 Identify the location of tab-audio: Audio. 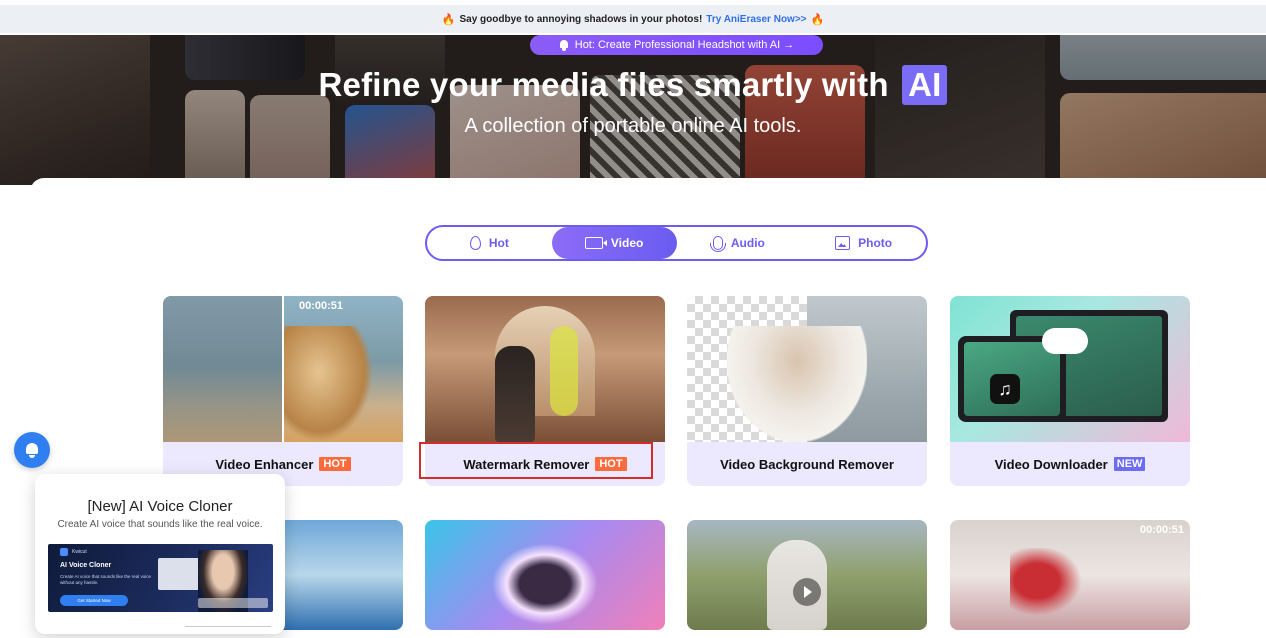
(739, 243).